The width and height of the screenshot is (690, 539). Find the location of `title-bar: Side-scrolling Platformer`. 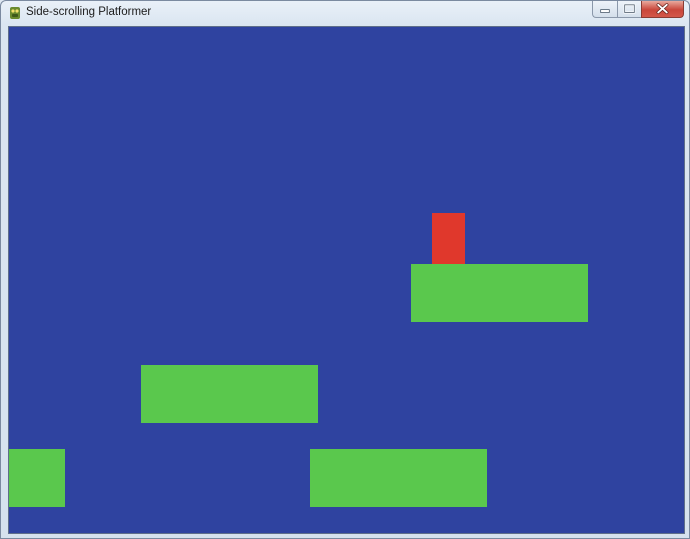

title-bar: Side-scrolling Platformer is located at coordinates (345, 13).